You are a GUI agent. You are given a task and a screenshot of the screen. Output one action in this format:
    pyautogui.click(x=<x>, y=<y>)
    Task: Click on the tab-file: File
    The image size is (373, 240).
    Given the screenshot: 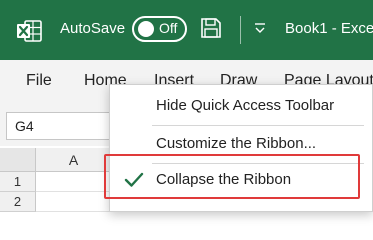 What is the action you would take?
    pyautogui.click(x=39, y=81)
    